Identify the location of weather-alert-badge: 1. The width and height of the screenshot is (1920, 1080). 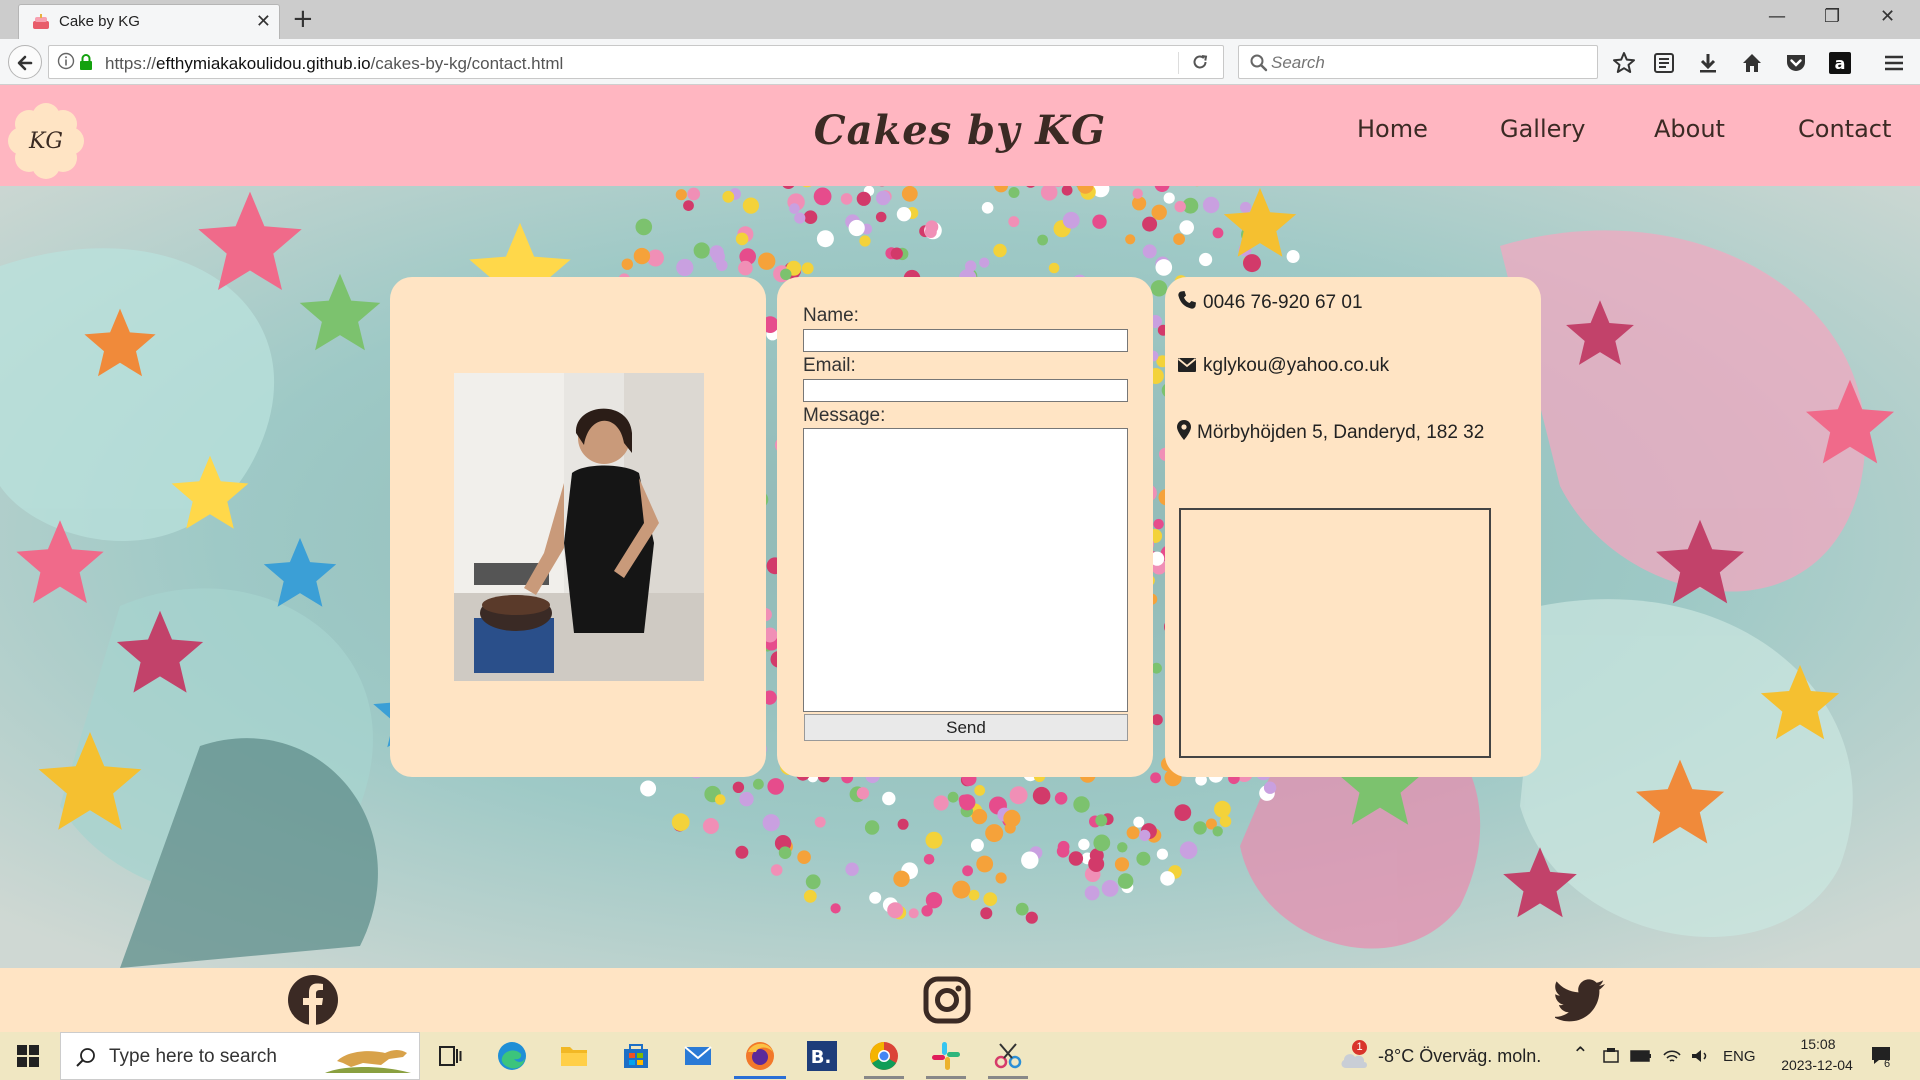
(1359, 1047).